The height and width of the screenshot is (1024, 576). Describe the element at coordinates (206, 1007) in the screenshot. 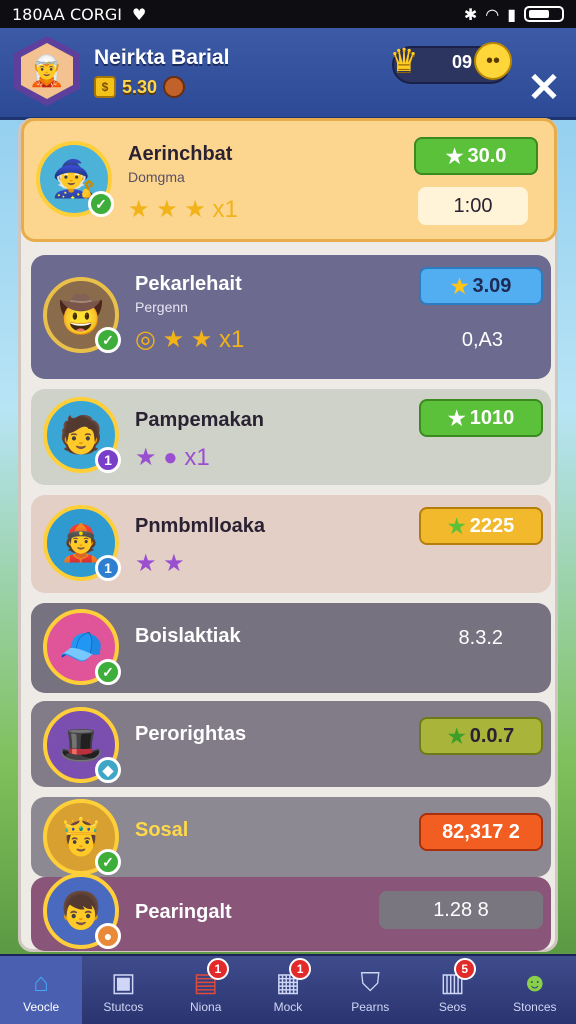

I see `nav-label: Niona` at that location.